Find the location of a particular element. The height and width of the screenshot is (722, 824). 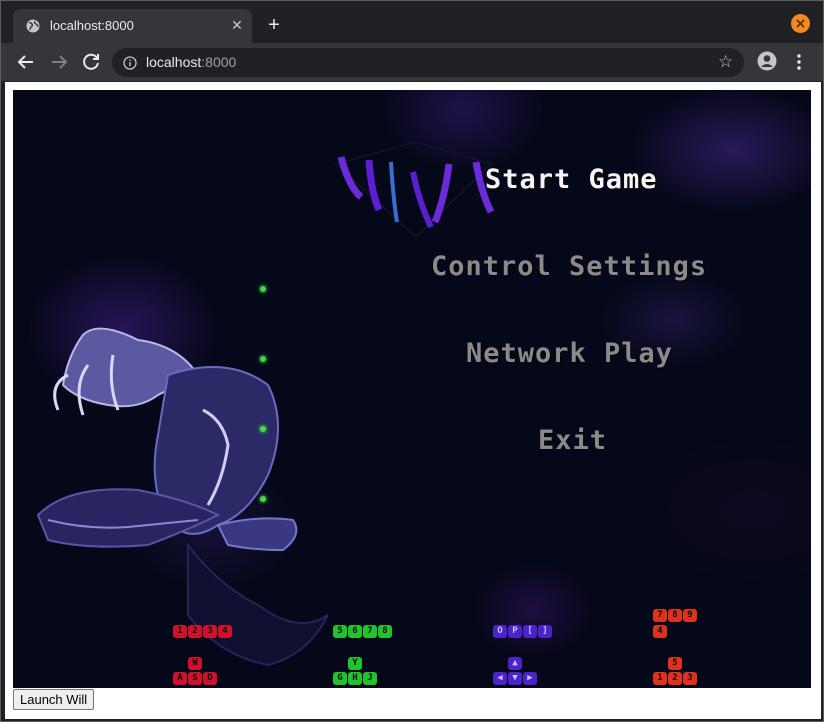

player1-keys-bottom: ASD is located at coordinates (195, 678).